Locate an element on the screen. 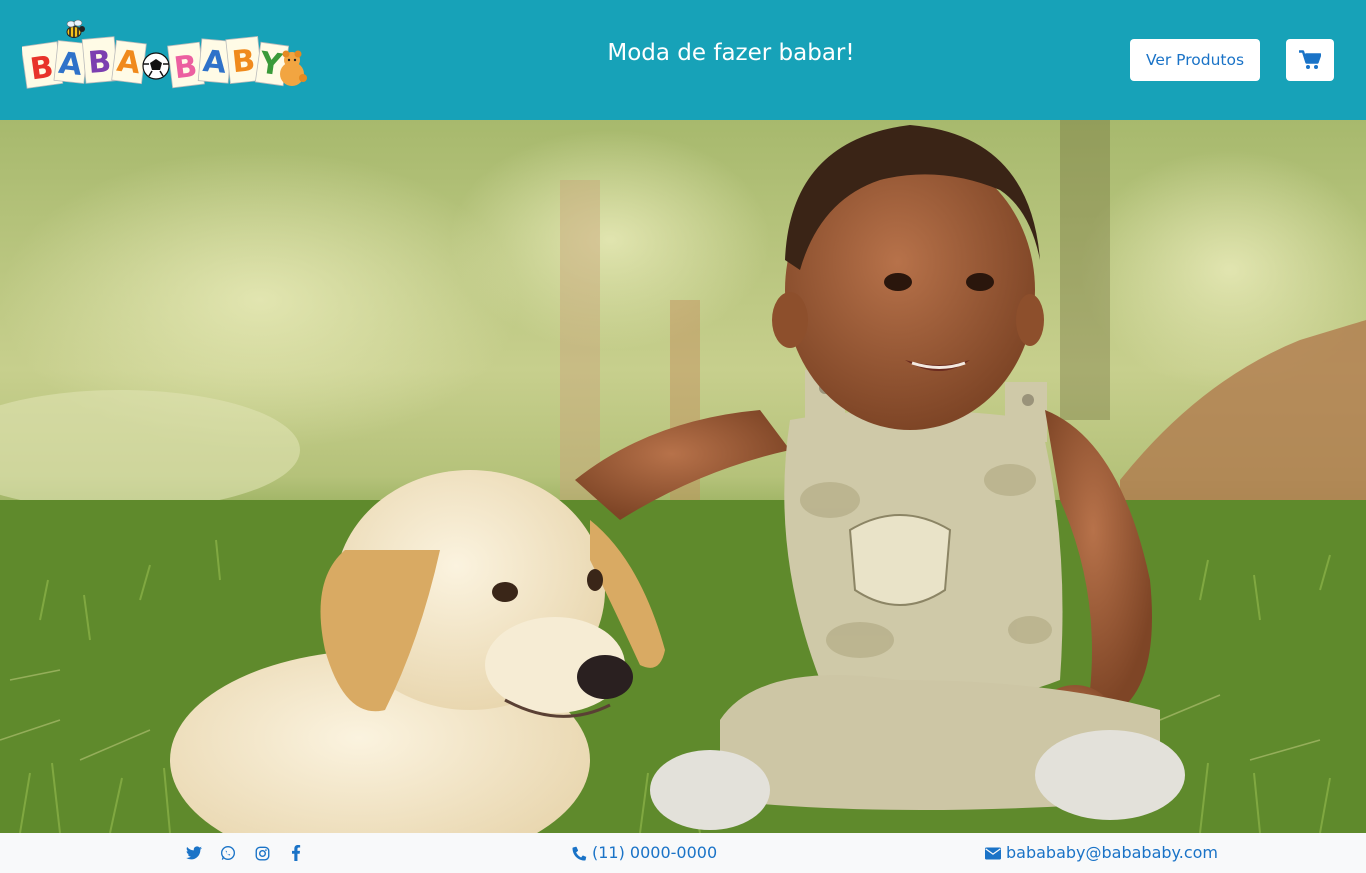 This screenshot has height=873, width=1366. facebook-icon is located at coordinates (296, 853).